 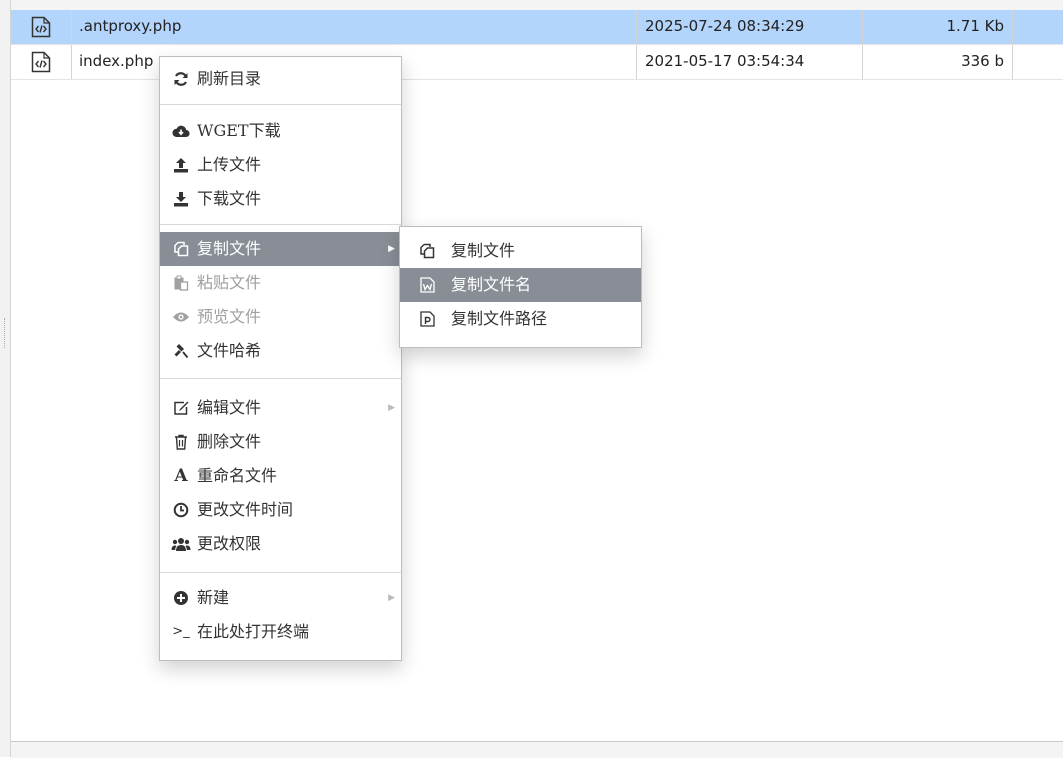 What do you see at coordinates (181, 165) in the screenshot?
I see `upload-icon` at bounding box center [181, 165].